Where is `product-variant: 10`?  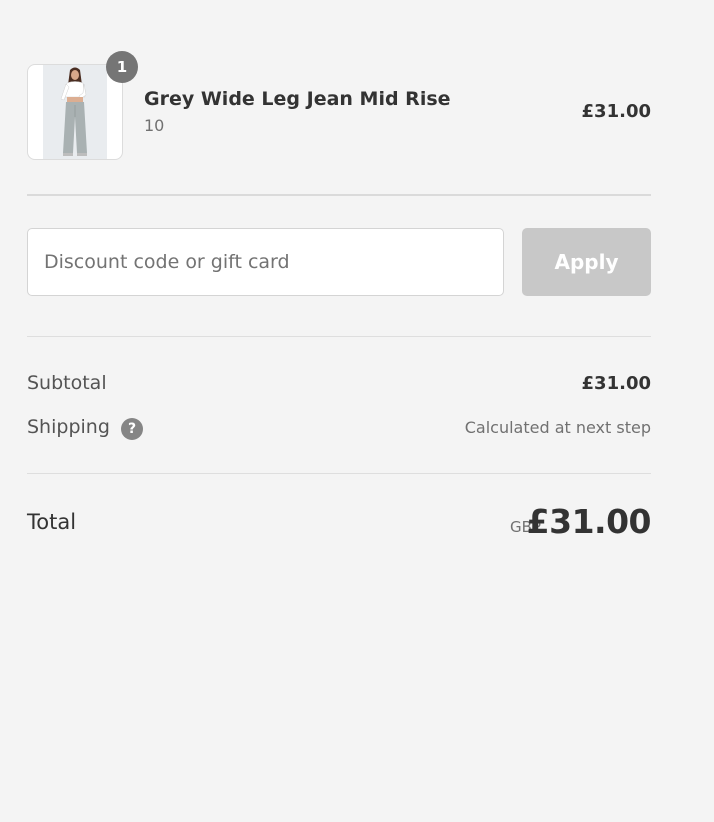
product-variant: 10 is located at coordinates (154, 125).